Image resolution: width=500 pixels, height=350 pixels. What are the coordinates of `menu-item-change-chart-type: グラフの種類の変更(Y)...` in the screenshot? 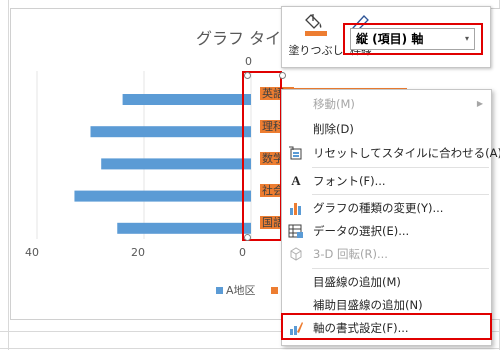 It's located at (386, 208).